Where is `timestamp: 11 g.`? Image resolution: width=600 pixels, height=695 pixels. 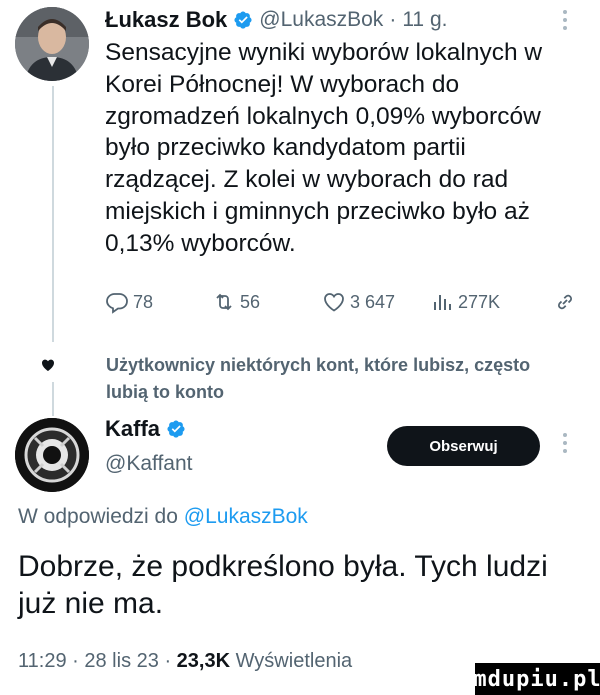 timestamp: 11 g. is located at coordinates (424, 20).